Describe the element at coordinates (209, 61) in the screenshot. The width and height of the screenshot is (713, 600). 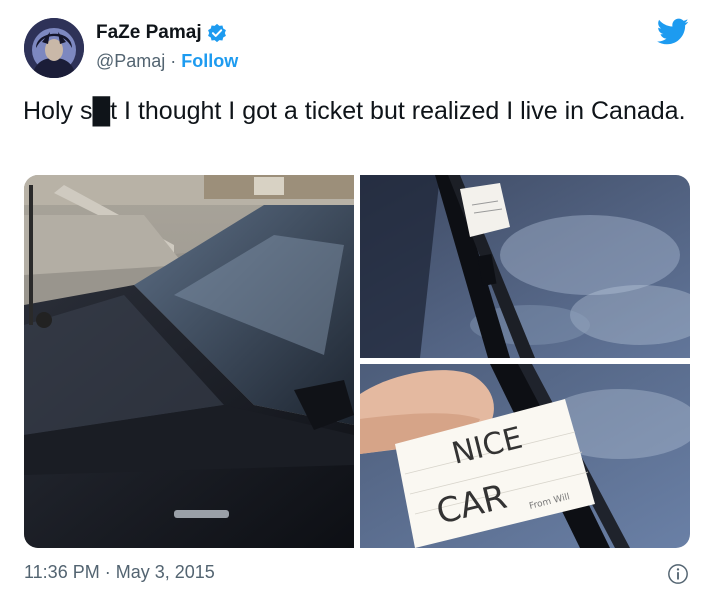
I see `follow-button: Follow` at that location.